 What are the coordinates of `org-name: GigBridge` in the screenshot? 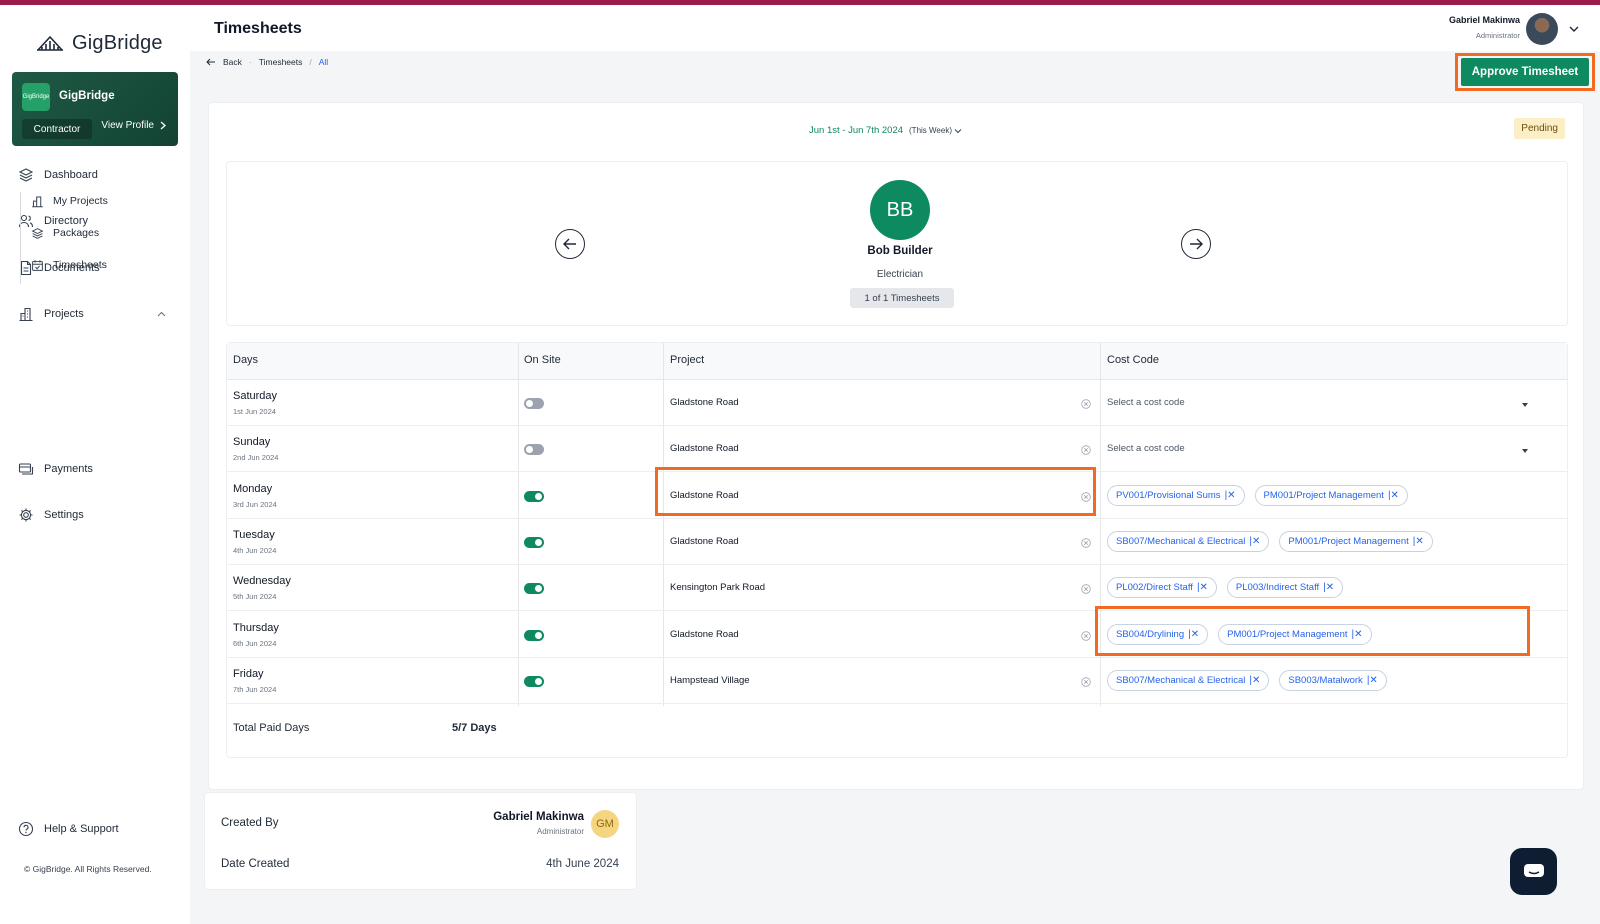 It's located at (87, 96).